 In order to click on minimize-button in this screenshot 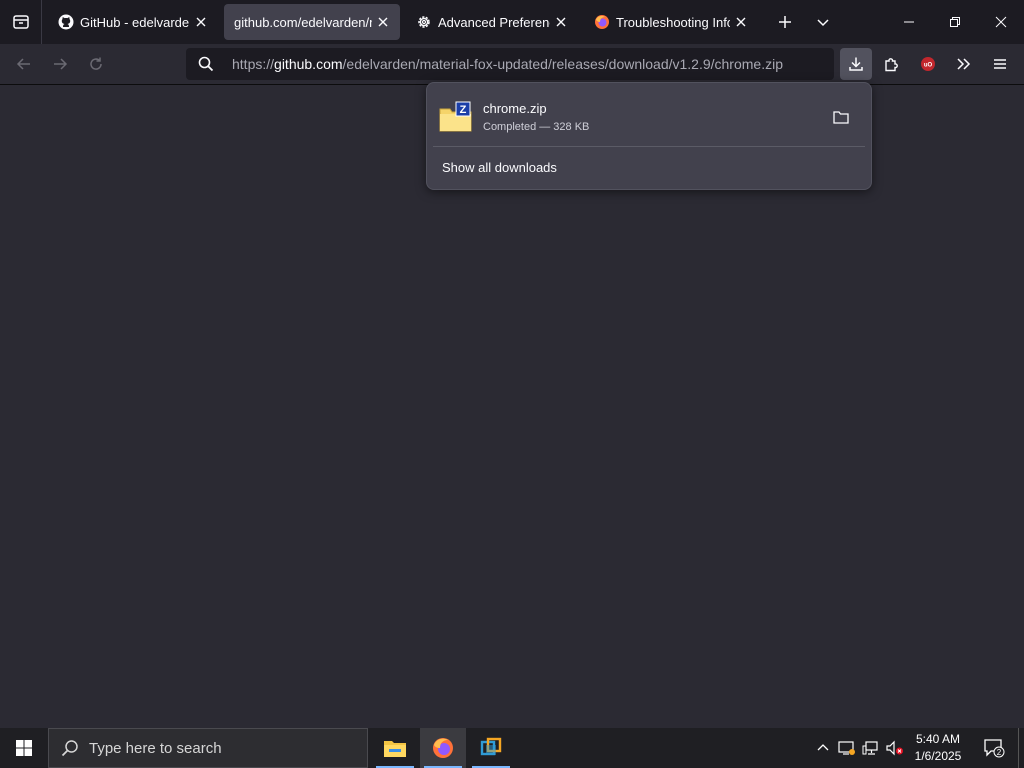, I will do `click(909, 22)`.